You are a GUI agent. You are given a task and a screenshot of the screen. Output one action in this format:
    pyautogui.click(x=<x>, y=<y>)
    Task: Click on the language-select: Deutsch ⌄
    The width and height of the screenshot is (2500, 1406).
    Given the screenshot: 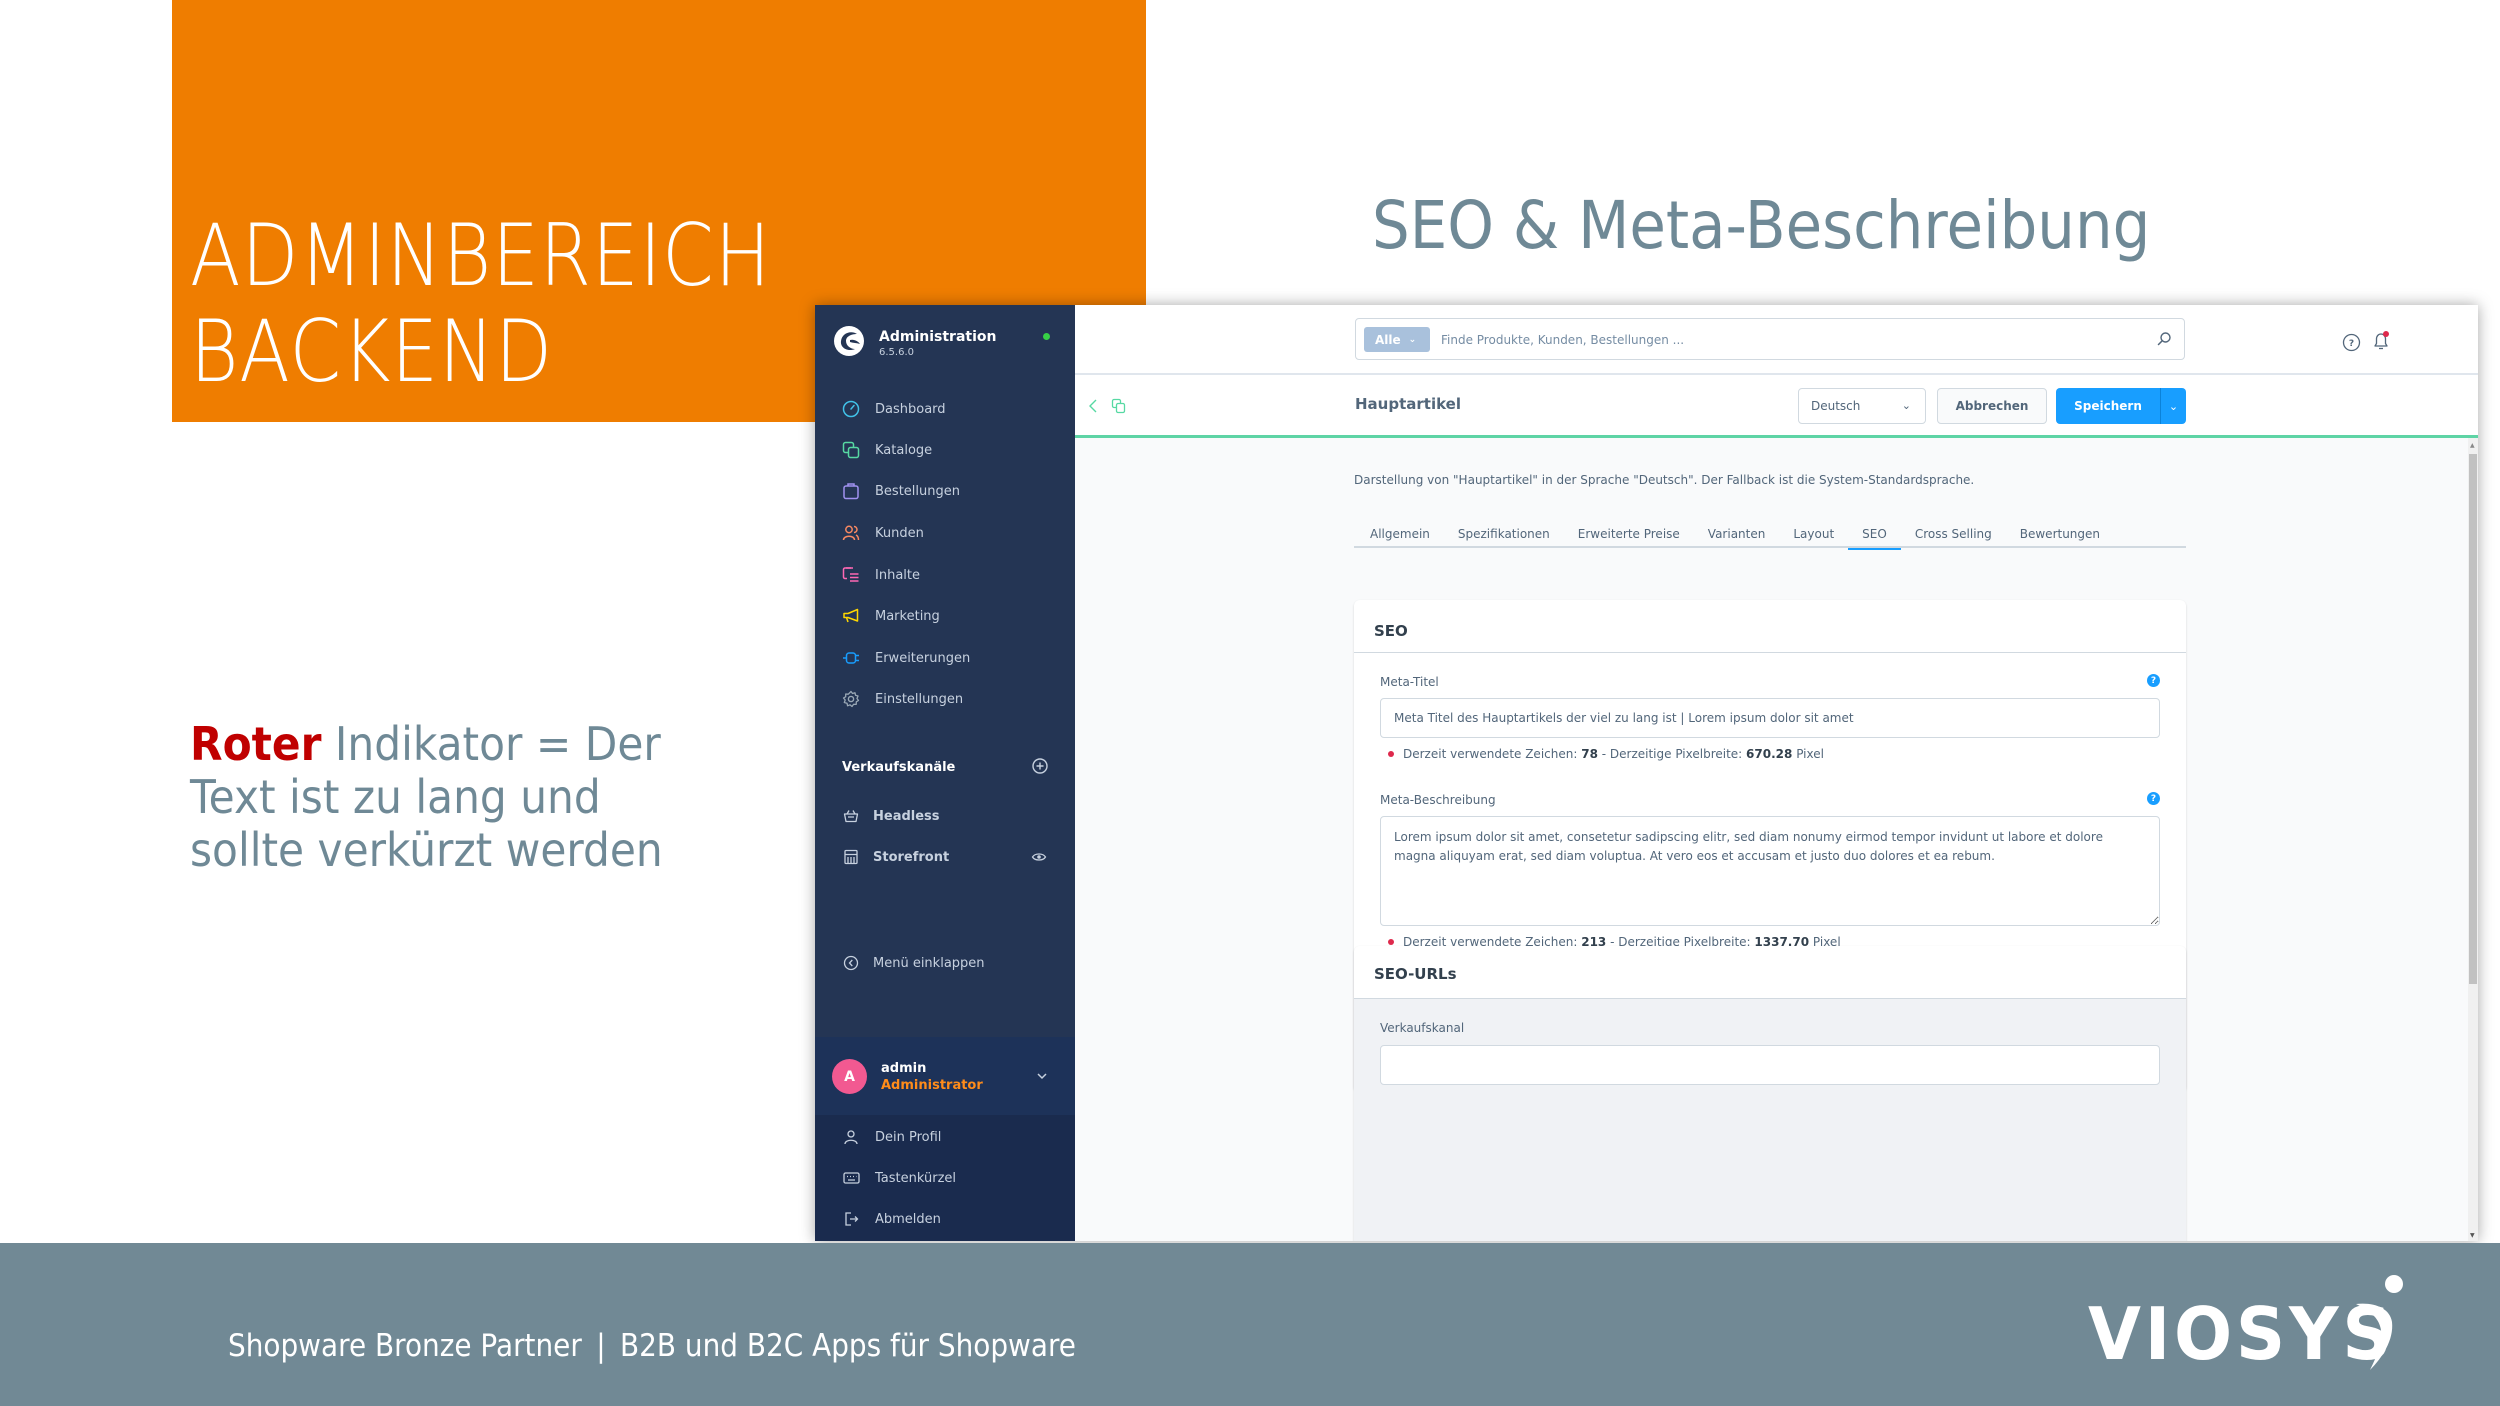 What is the action you would take?
    pyautogui.click(x=1862, y=406)
    